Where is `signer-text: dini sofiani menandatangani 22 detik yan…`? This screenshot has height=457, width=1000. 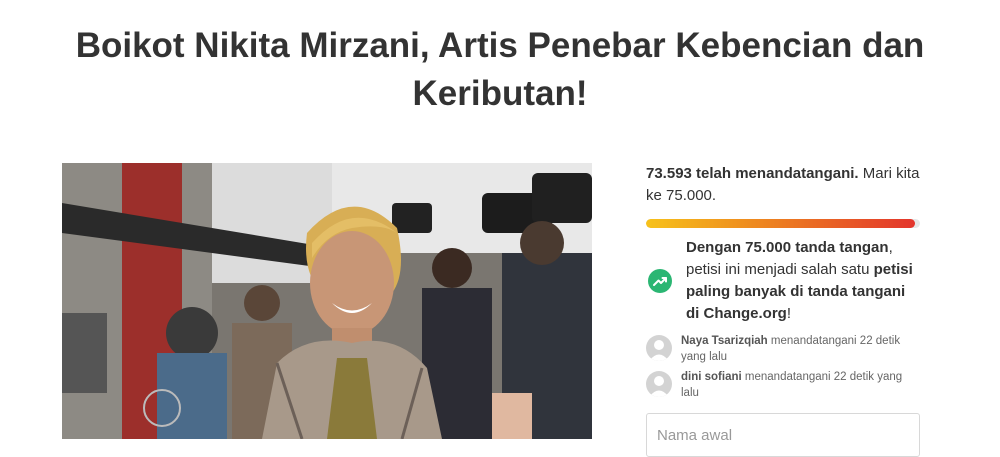
signer-text: dini sofiani menandatangani 22 detik yan… is located at coordinates (800, 385).